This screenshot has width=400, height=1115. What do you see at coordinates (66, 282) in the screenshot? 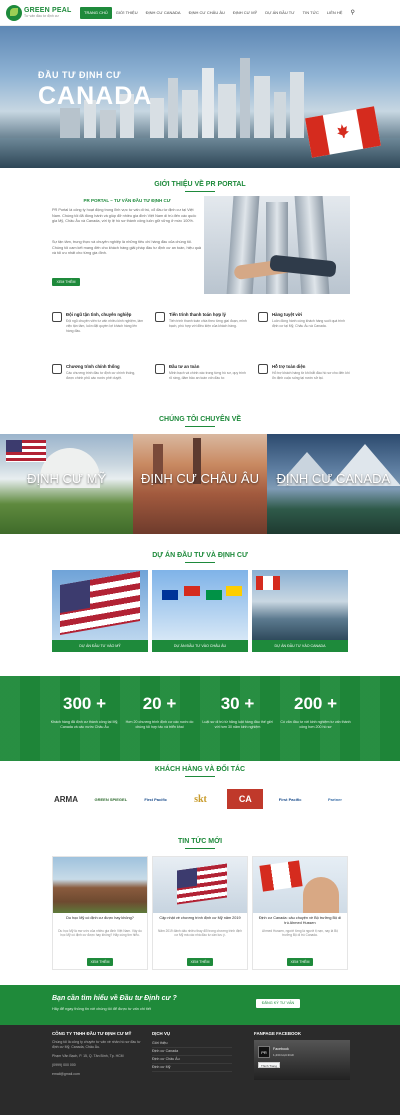
I see `intro-more-button: Xem thêm` at bounding box center [66, 282].